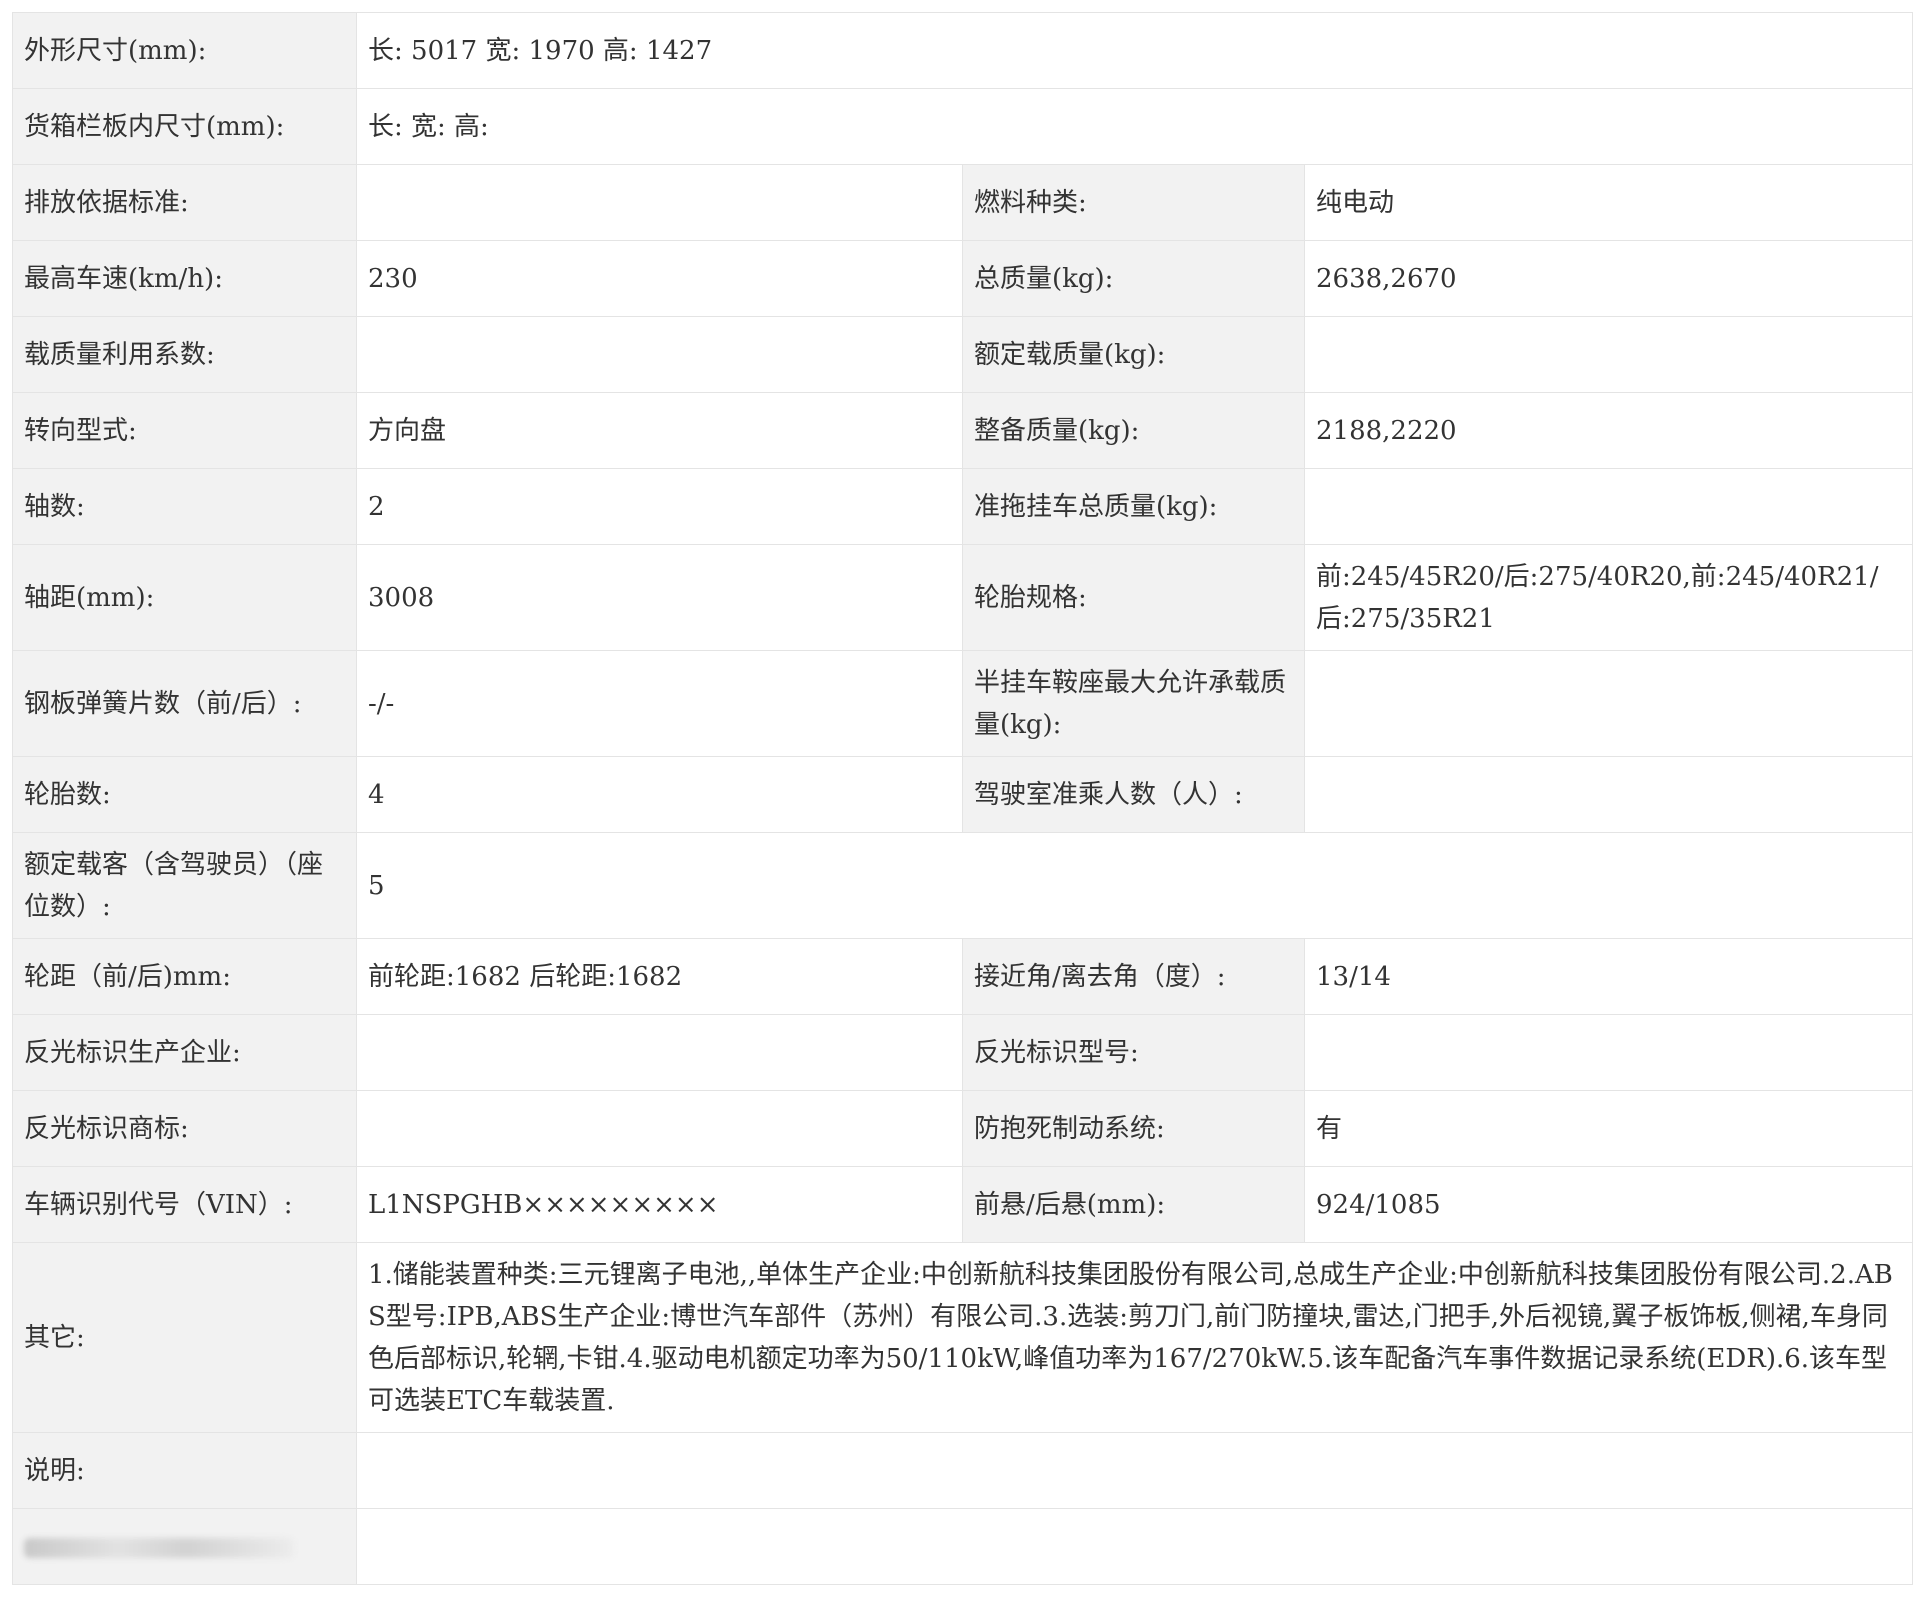 The height and width of the screenshot is (1598, 1922). What do you see at coordinates (1608, 278) in the screenshot?
I see `row-value-gross-mass: 2638,2670` at bounding box center [1608, 278].